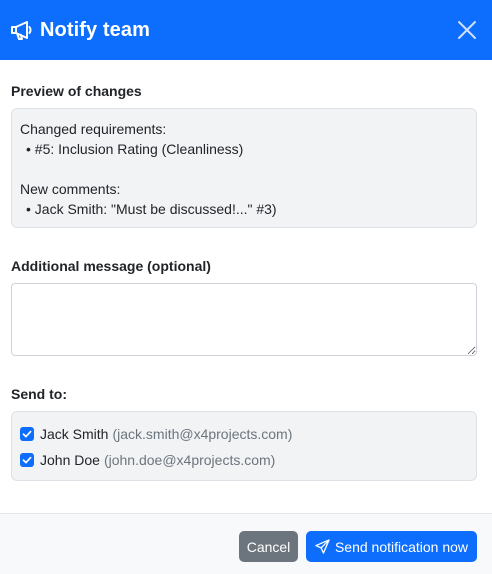  I want to click on preview-label: Preview of changes, so click(76, 91).